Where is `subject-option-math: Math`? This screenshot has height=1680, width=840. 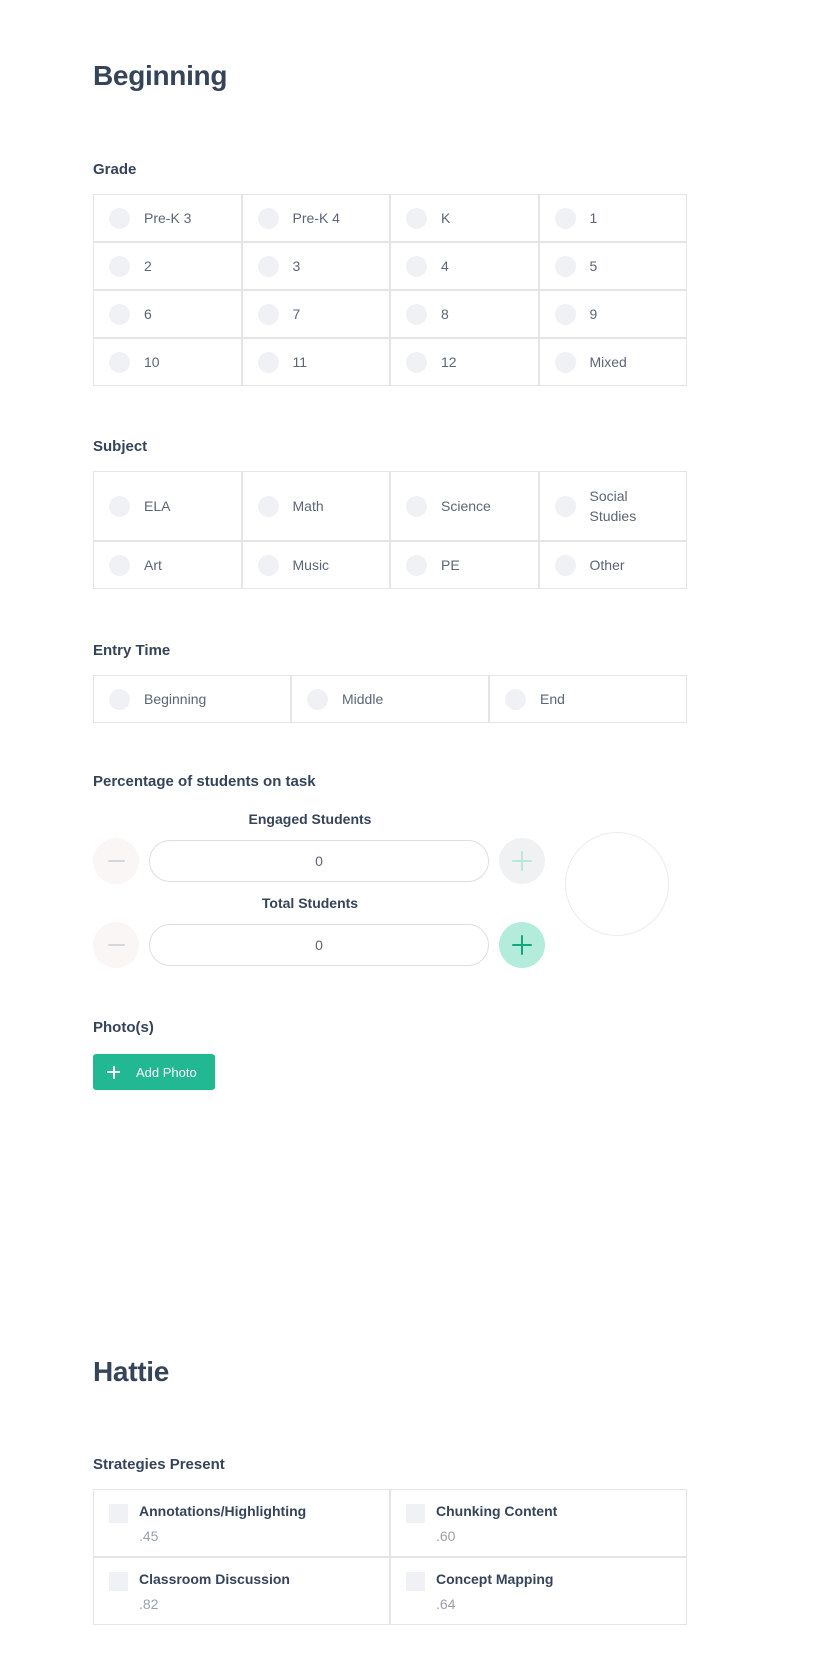 subject-option-math: Math is located at coordinates (315, 506).